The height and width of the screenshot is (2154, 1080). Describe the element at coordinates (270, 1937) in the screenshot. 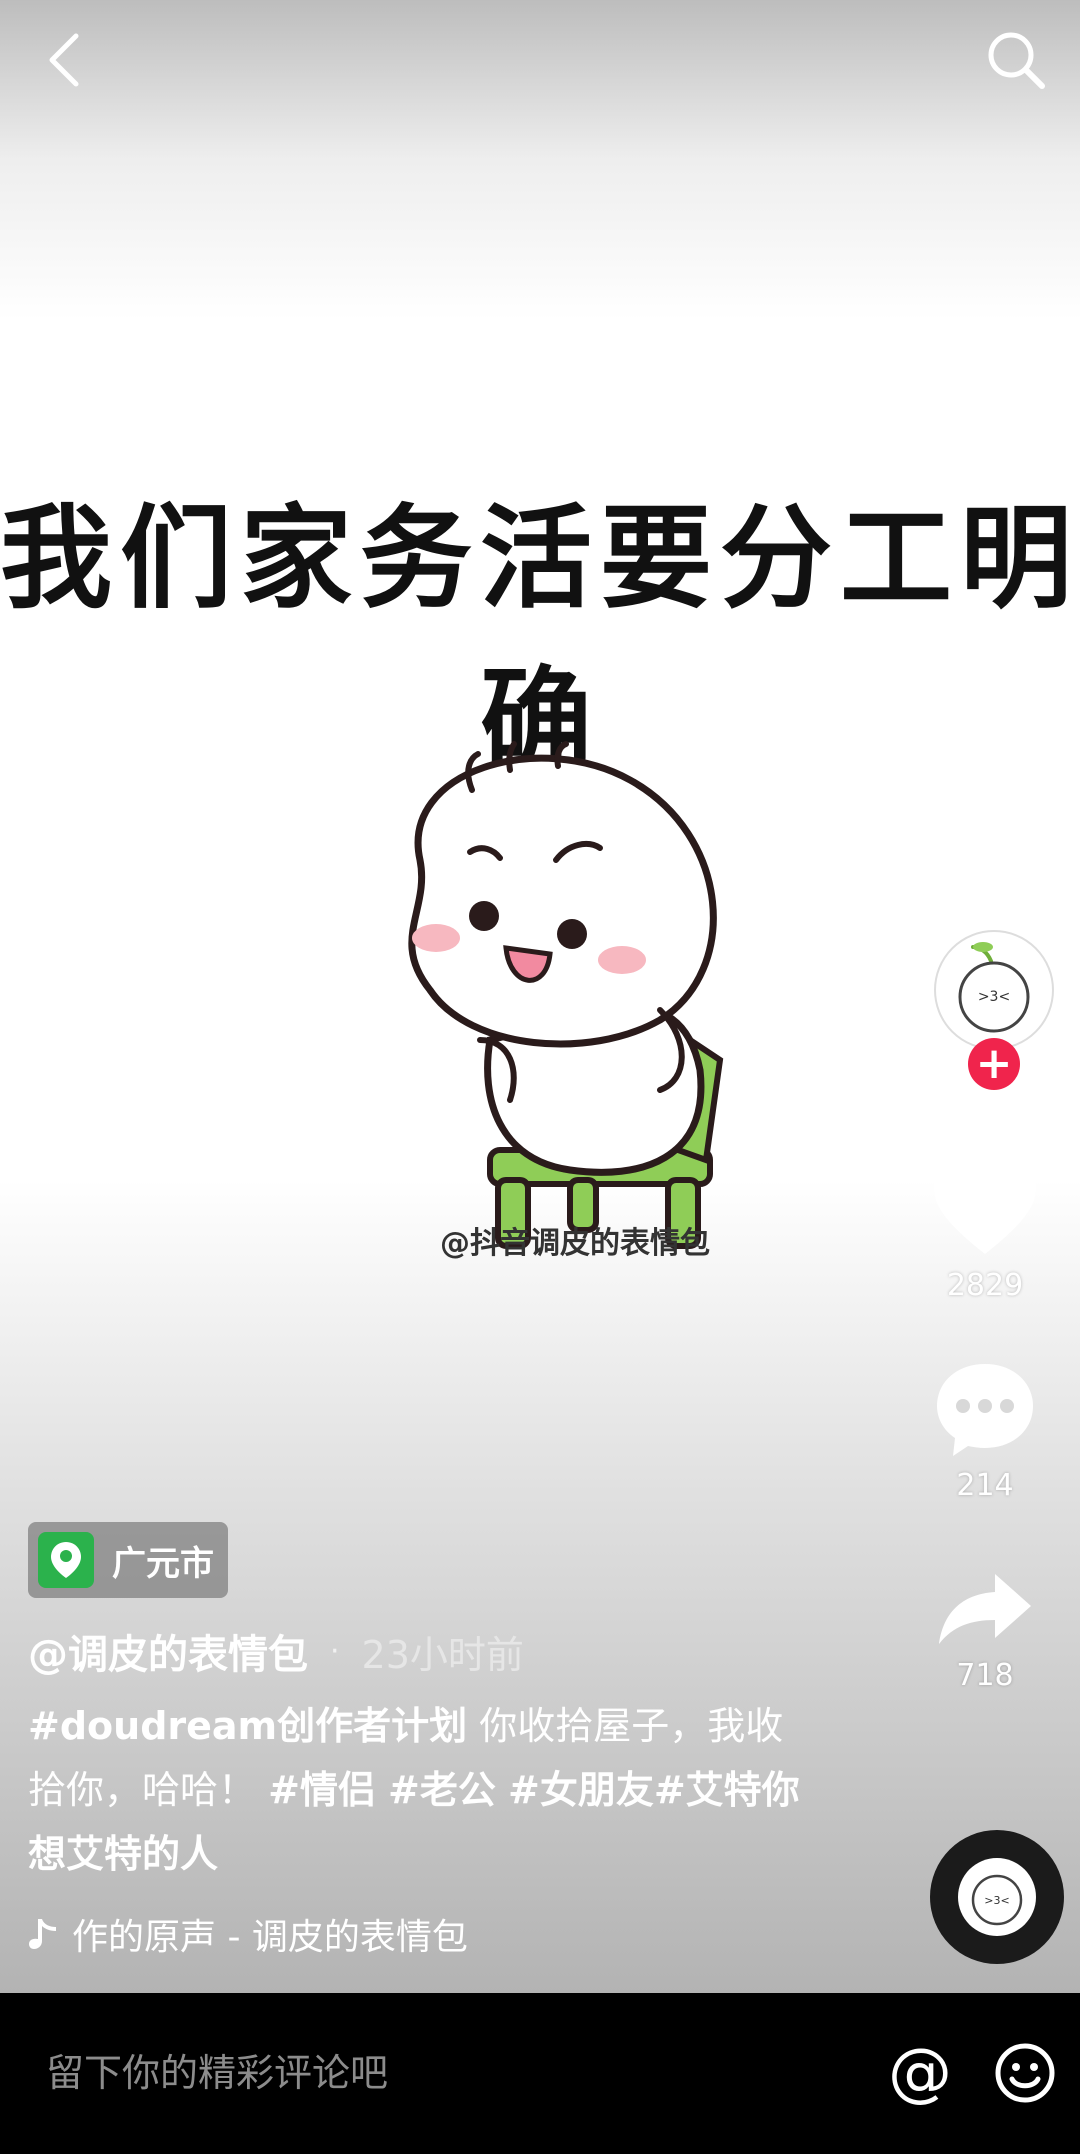

I see `music-label: 作的原声 - 调皮的表情包` at that location.